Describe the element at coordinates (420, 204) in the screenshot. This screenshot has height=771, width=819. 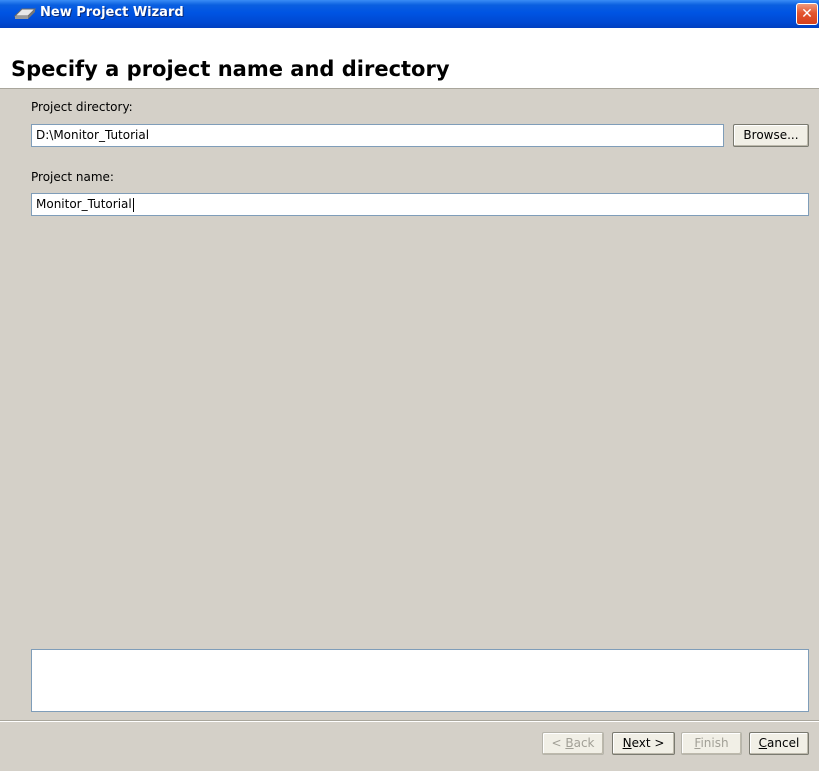
I see `project-name-input: Monitor_Tutorial` at that location.